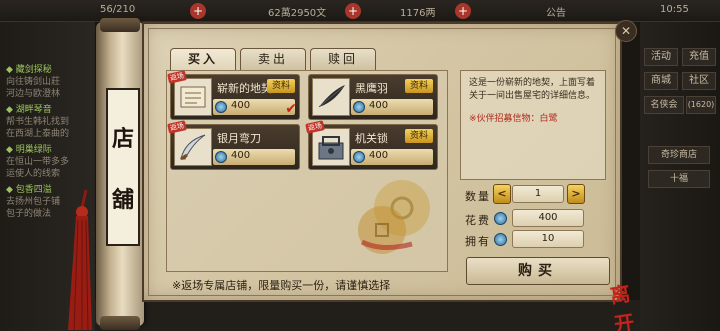 This screenshot has height=331, width=720. I want to click on item-card-land-deed: 返场 崭新的地契 资料 400 ✔, so click(233, 95).